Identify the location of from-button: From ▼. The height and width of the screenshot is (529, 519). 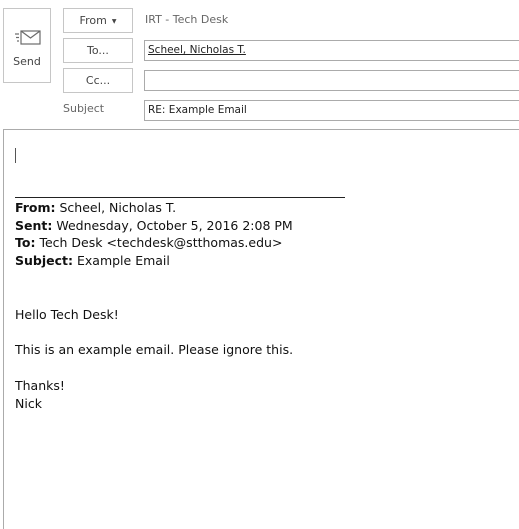
(98, 20).